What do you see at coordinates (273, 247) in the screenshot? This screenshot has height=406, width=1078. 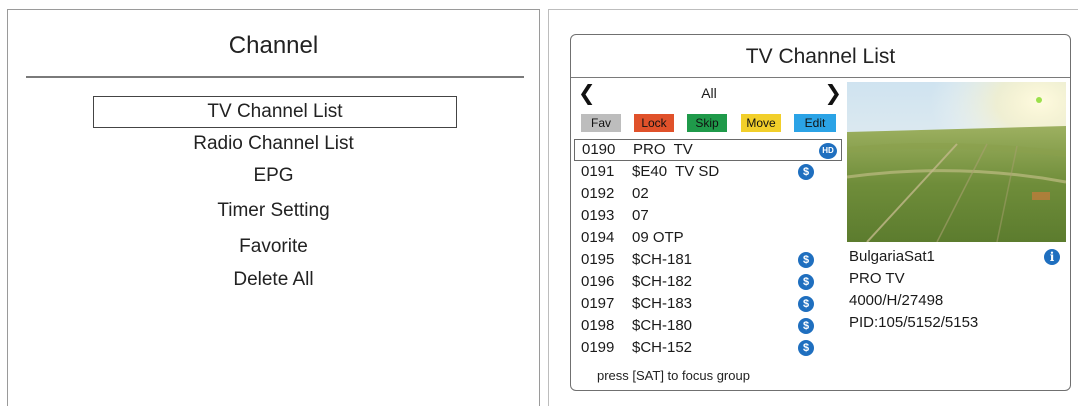 I see `menu-item-favorite: Favorite` at bounding box center [273, 247].